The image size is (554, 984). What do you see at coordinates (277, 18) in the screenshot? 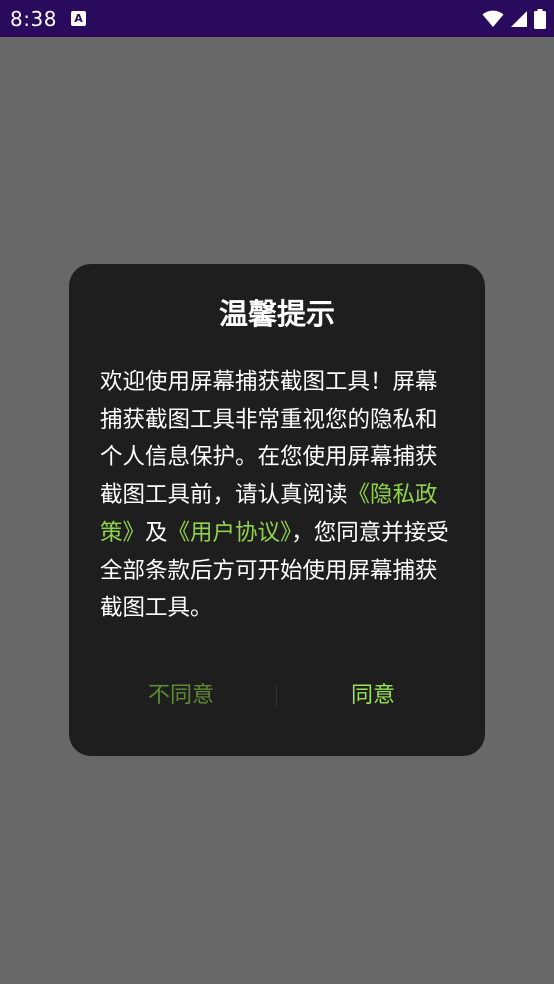
I see `status-bar: 8:38 A` at bounding box center [277, 18].